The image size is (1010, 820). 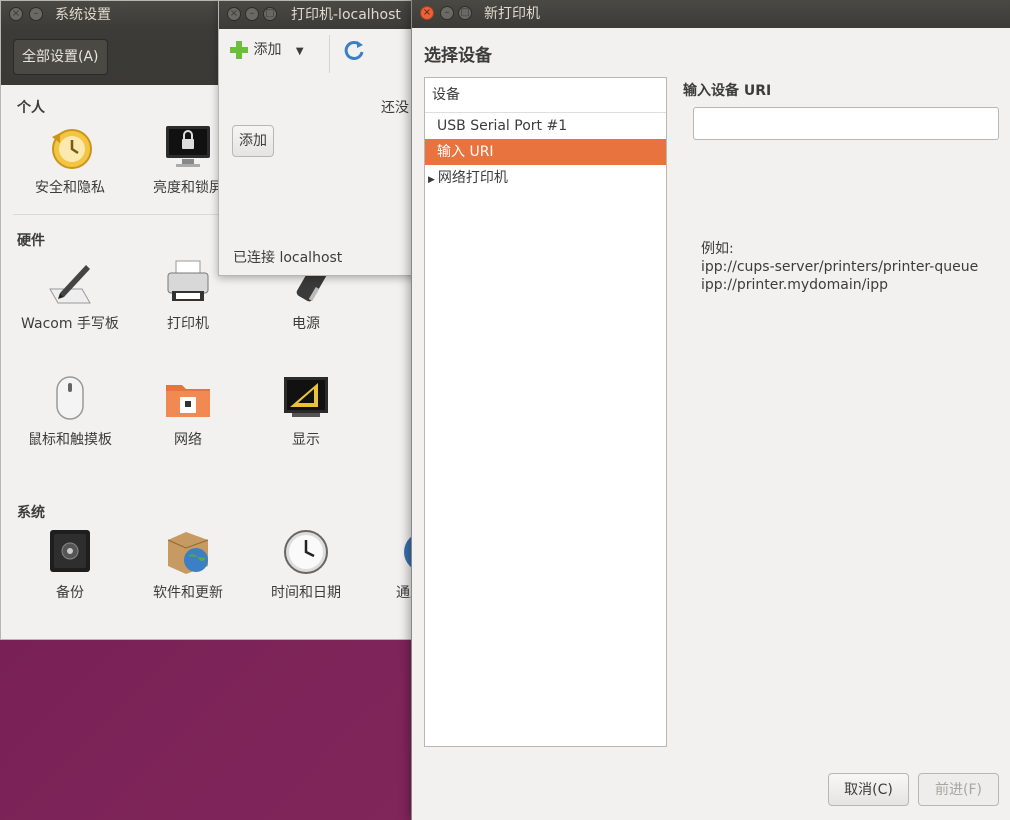 I want to click on settings-item-mouse: 鼠标和触摸板, so click(x=70, y=413).